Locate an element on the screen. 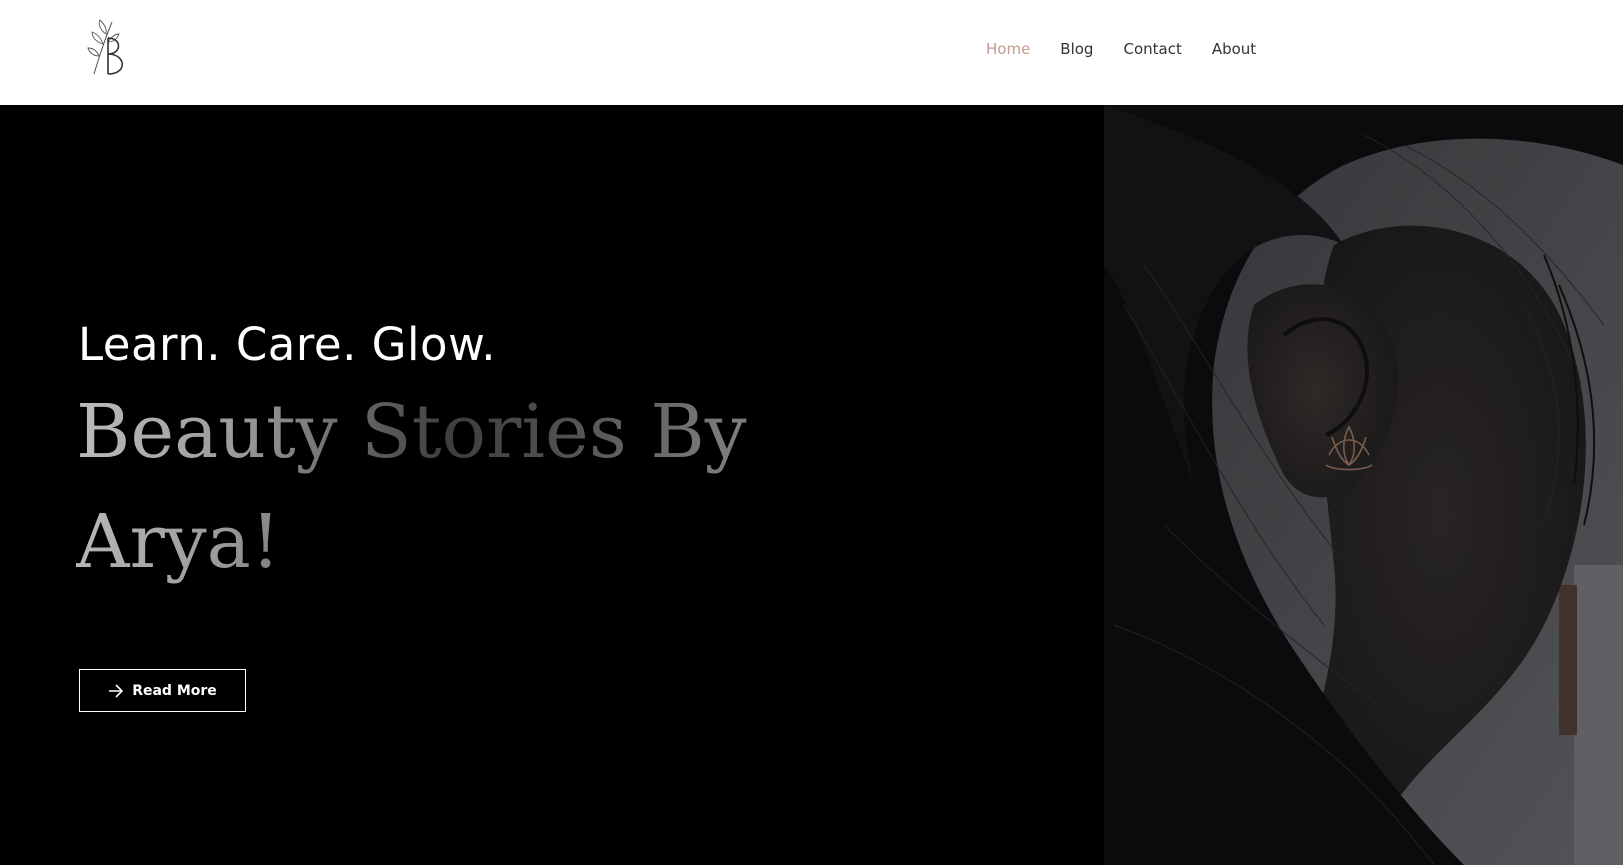 This screenshot has width=1623, height=865. arrow-right-icon is located at coordinates (116, 690).